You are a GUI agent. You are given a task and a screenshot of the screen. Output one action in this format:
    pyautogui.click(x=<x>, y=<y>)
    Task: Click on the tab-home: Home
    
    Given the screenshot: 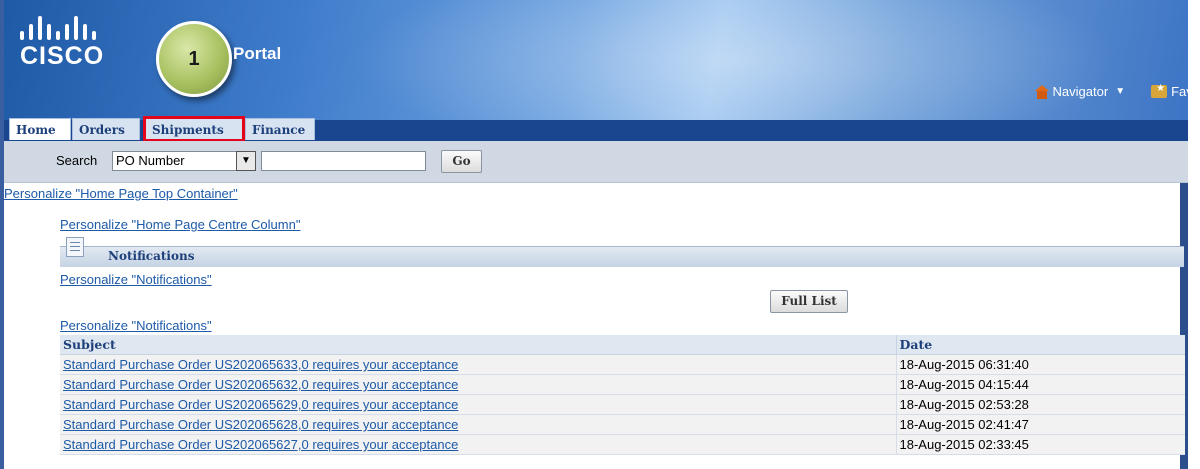 What is the action you would take?
    pyautogui.click(x=40, y=129)
    